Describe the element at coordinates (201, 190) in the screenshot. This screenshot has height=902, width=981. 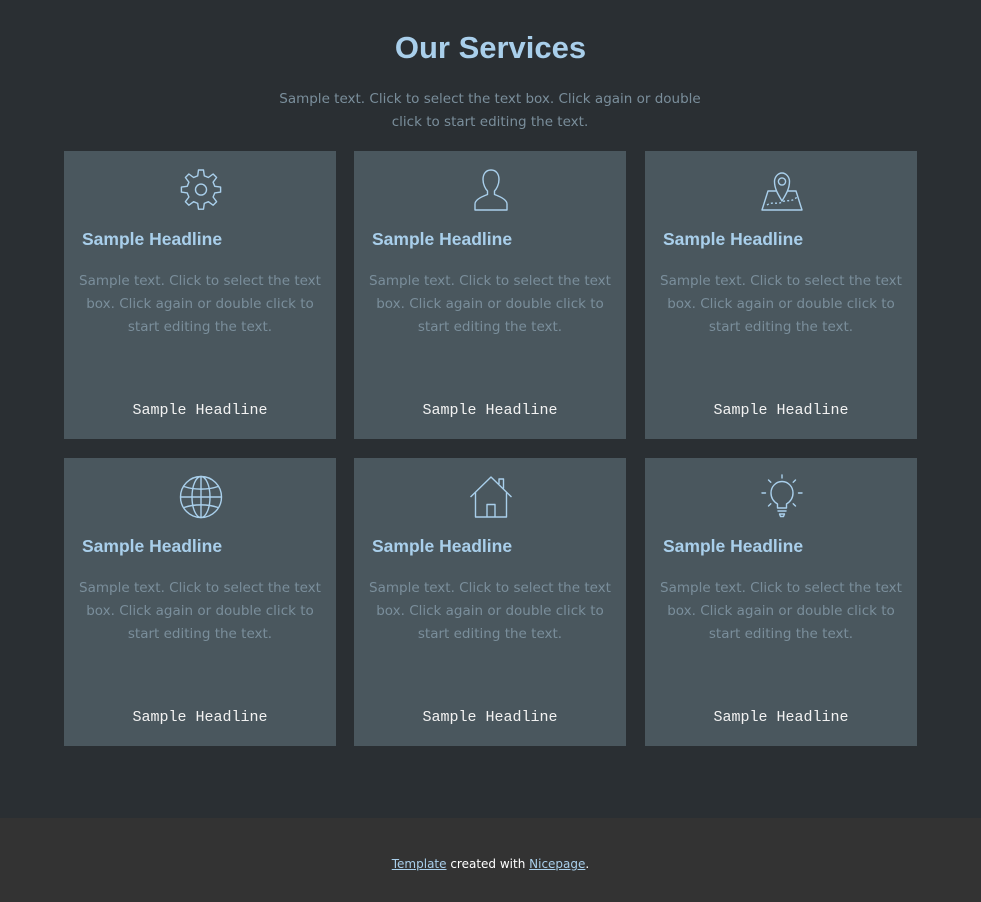
I see `gear-icon` at that location.